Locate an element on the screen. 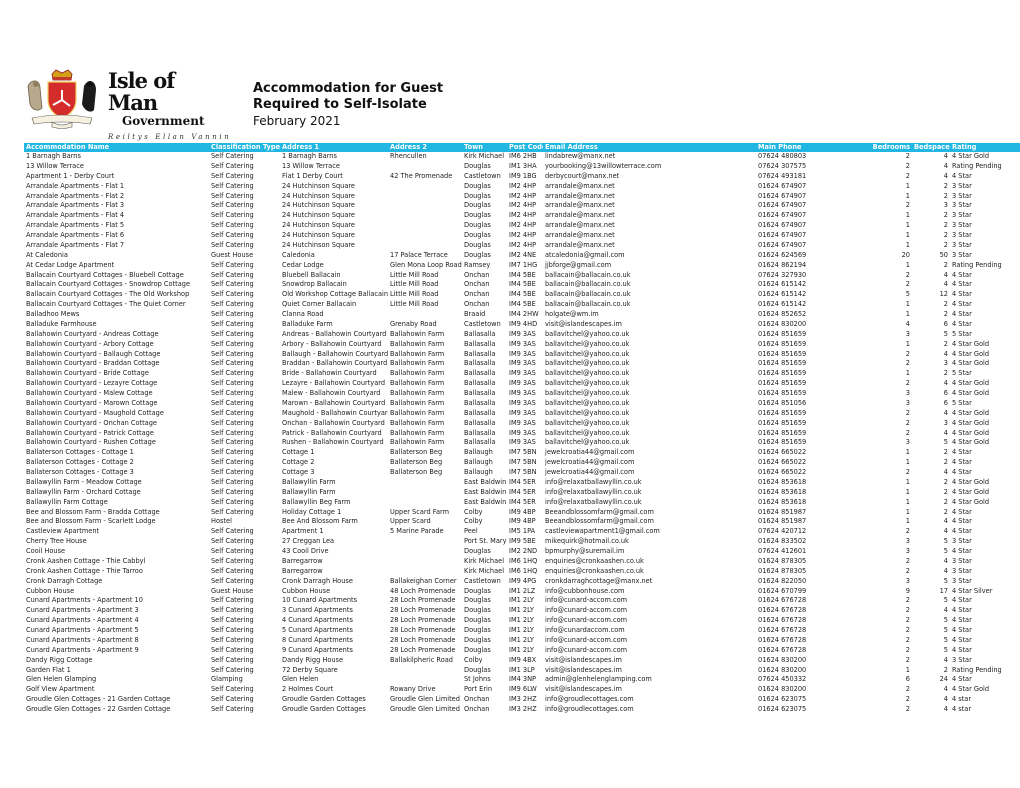 The width and height of the screenshot is (1020, 788). cell-accommodation-name: Dandy Rigg Cottage is located at coordinates (59, 659).